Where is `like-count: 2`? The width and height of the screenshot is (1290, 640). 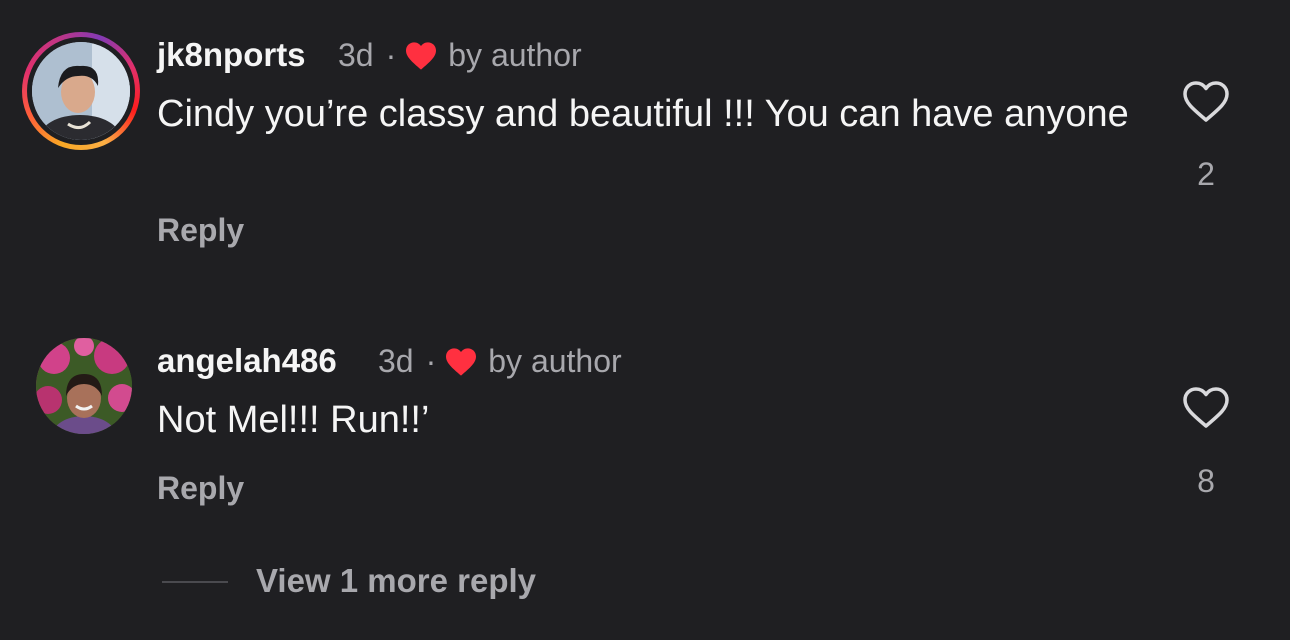
like-count: 2 is located at coordinates (1206, 174).